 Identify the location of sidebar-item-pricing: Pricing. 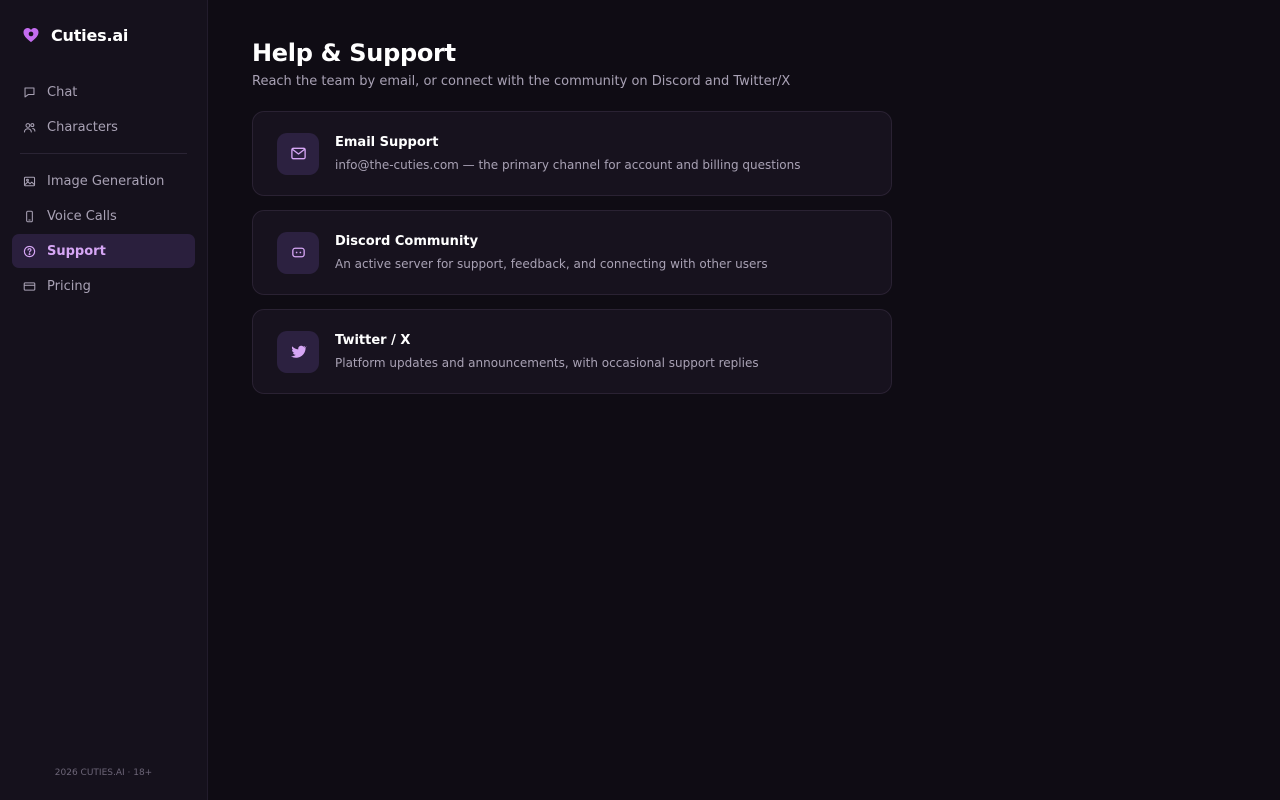
(103, 286).